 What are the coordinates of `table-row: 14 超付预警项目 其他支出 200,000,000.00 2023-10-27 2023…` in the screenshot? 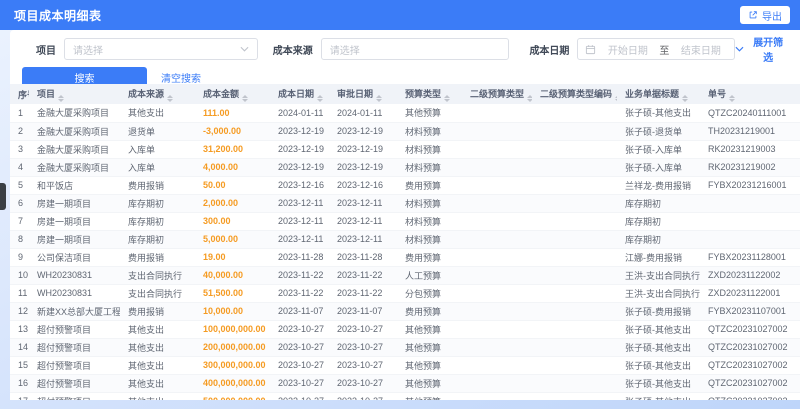 It's located at (405, 347).